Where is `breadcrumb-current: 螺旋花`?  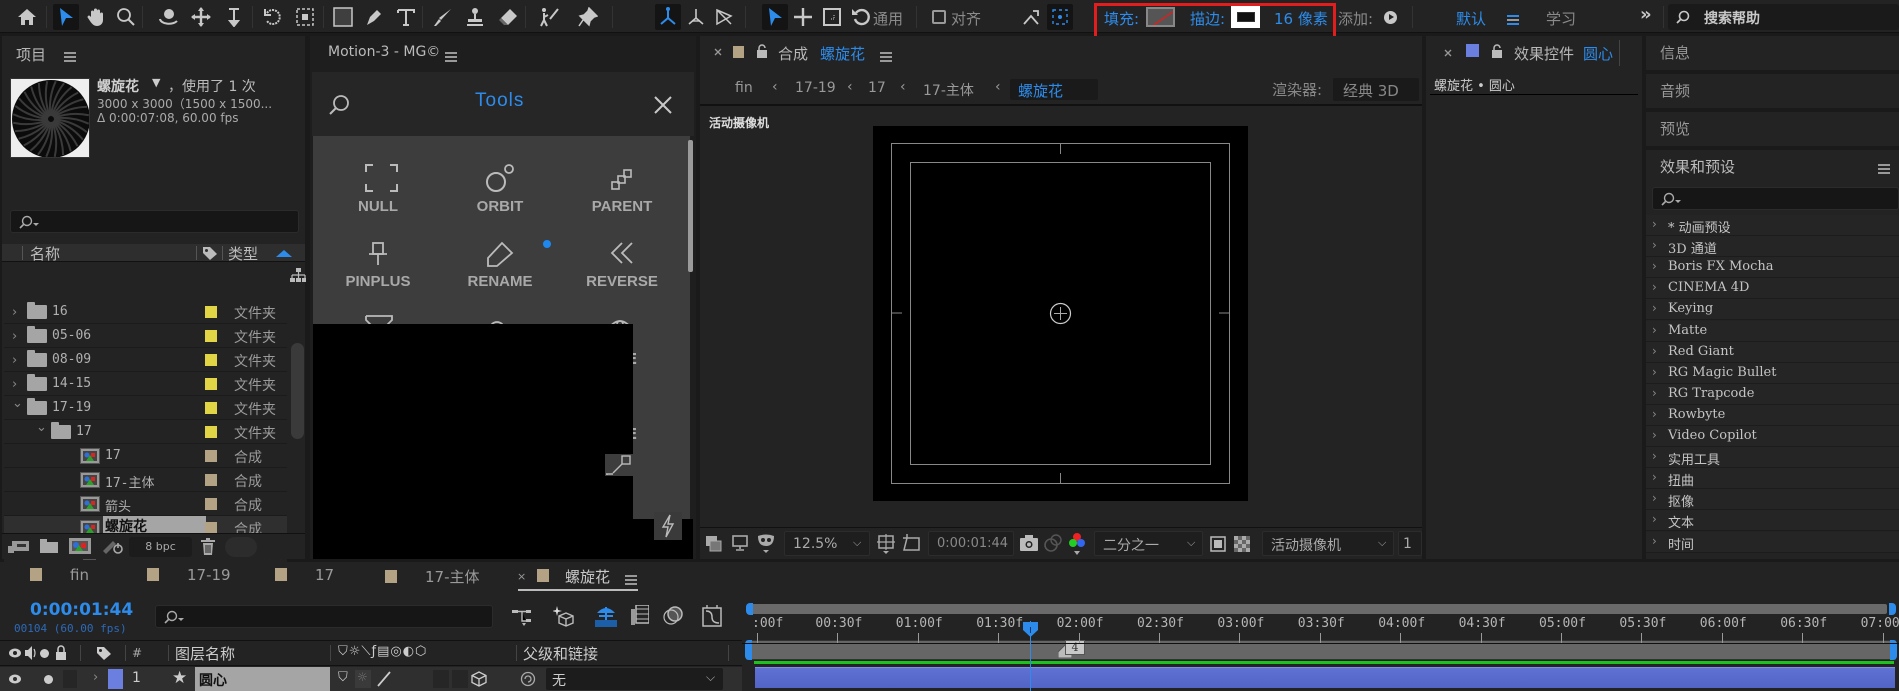
breadcrumb-current: 螺旋花 is located at coordinates (1054, 89).